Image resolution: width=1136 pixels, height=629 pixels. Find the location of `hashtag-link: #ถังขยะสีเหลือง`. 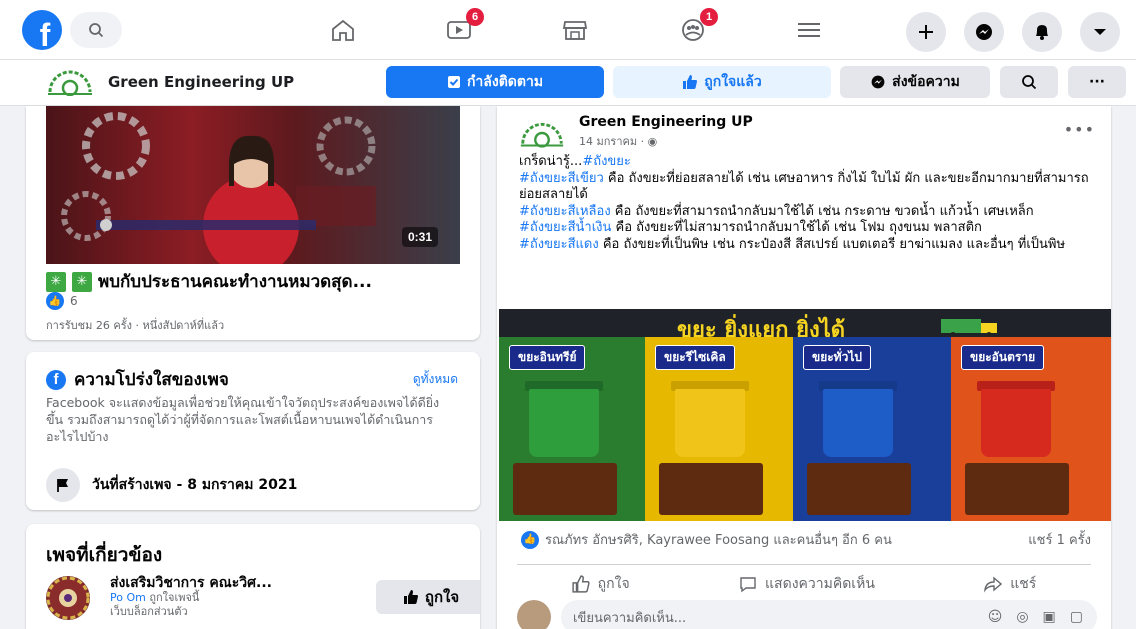

hashtag-link: #ถังขยะสีเหลือง is located at coordinates (565, 211).